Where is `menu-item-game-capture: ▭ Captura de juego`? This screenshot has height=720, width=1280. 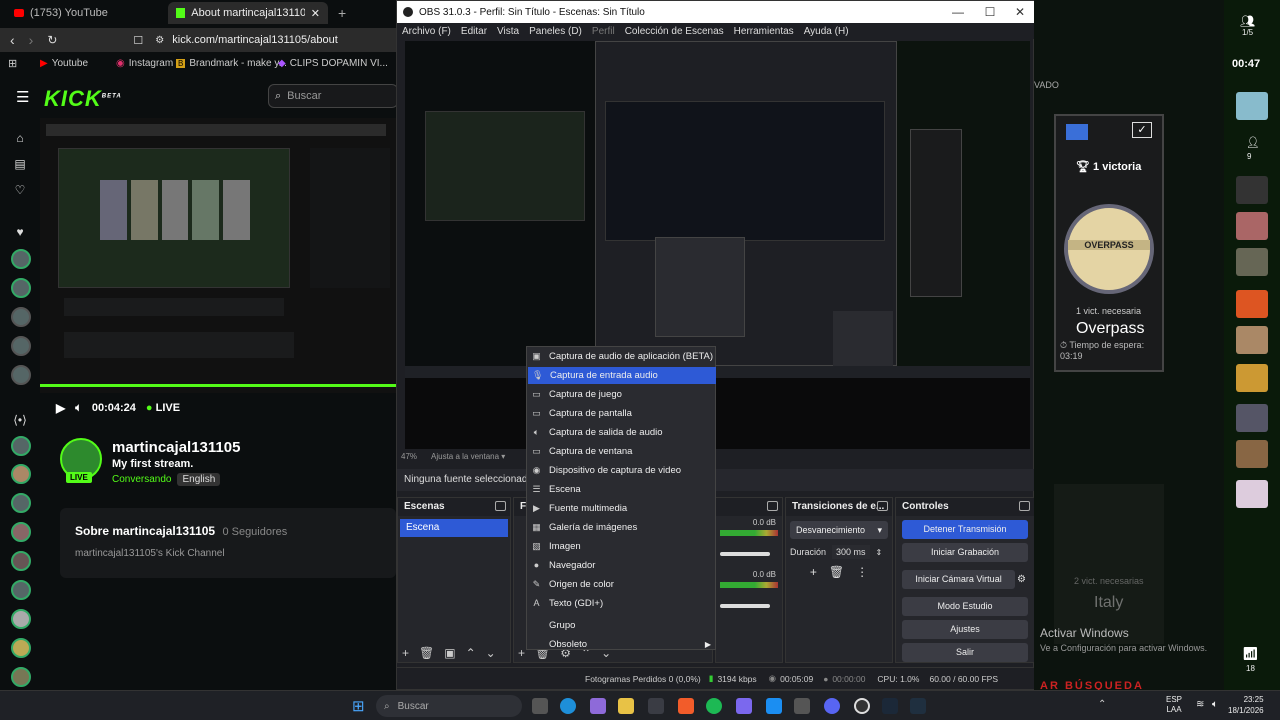
menu-item-game-capture: ▭ Captura de juego is located at coordinates (622, 394).